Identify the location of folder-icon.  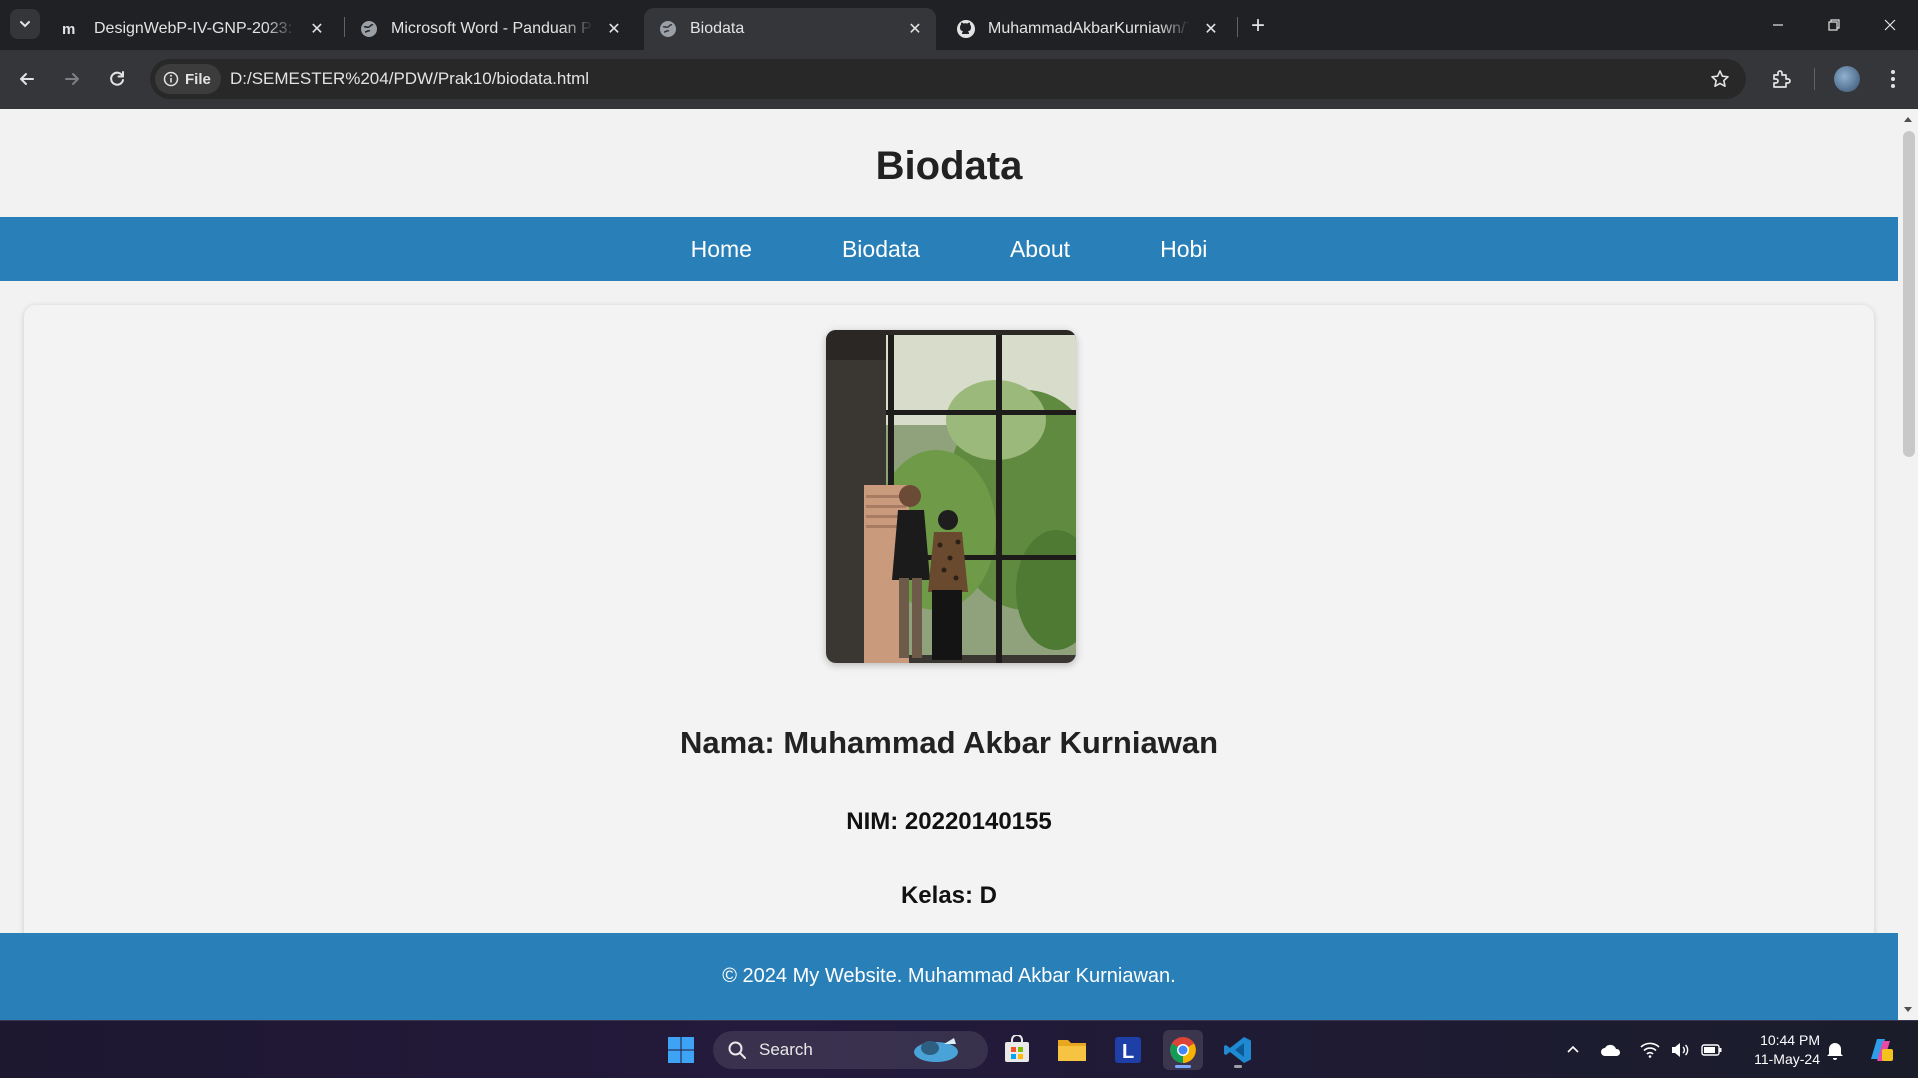
(1072, 1050).